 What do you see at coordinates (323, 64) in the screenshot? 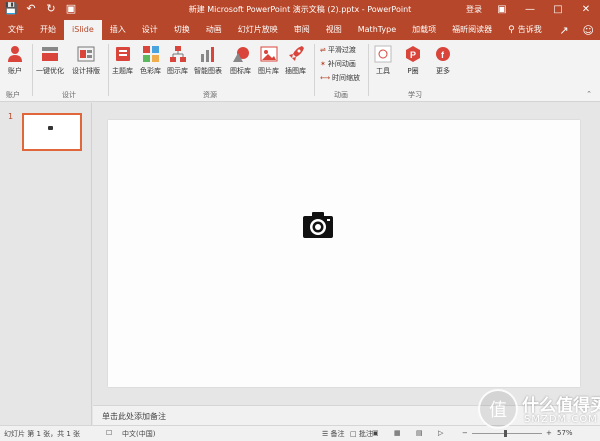
I see `tween-icon: ✶` at bounding box center [323, 64].